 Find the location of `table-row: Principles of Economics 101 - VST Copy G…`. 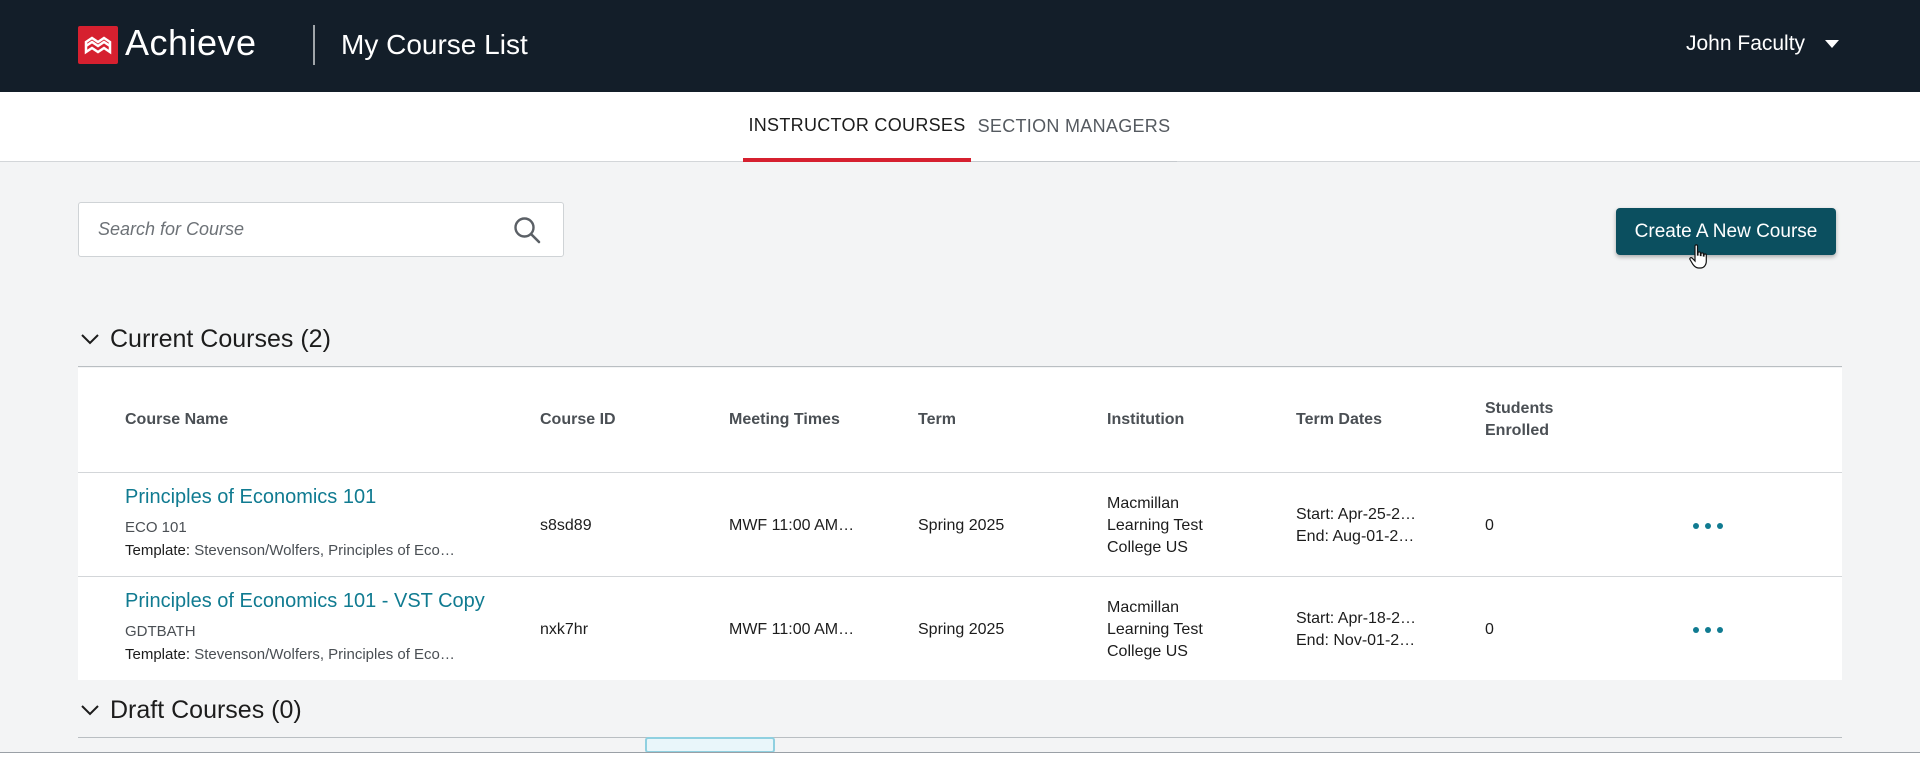

table-row: Principles of Economics 101 - VST Copy G… is located at coordinates (960, 629).